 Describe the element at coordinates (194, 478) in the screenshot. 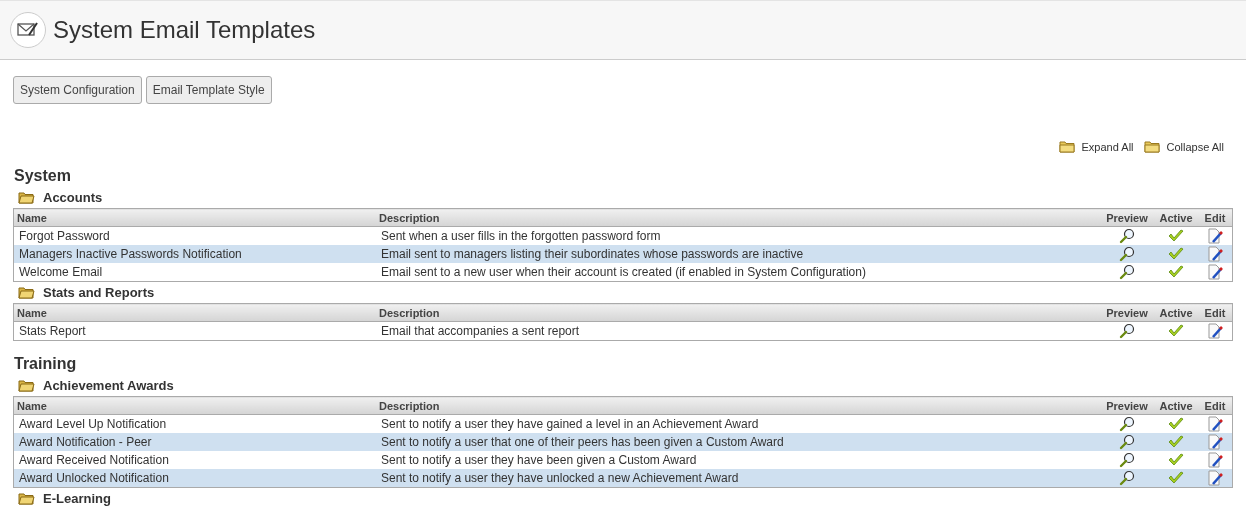

I see `template-name: Award Unlocked Notification` at that location.